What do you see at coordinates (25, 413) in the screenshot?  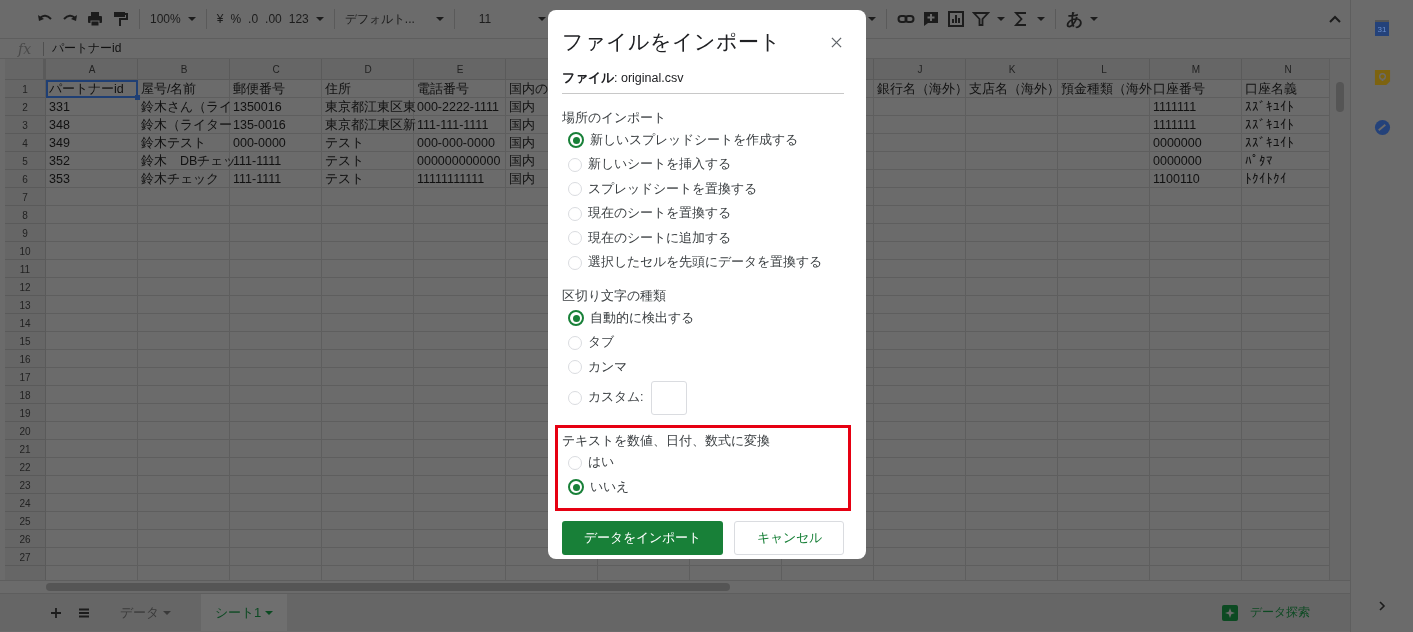 I see `row-header: 19` at bounding box center [25, 413].